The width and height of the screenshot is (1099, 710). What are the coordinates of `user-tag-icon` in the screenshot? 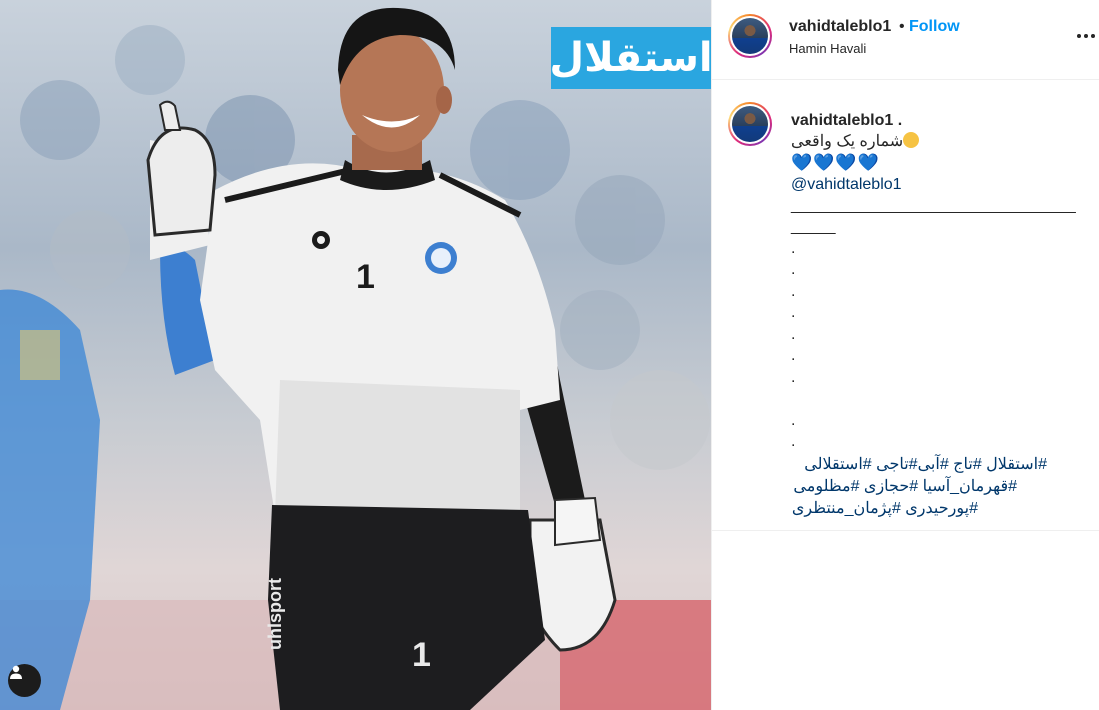 It's located at (16, 672).